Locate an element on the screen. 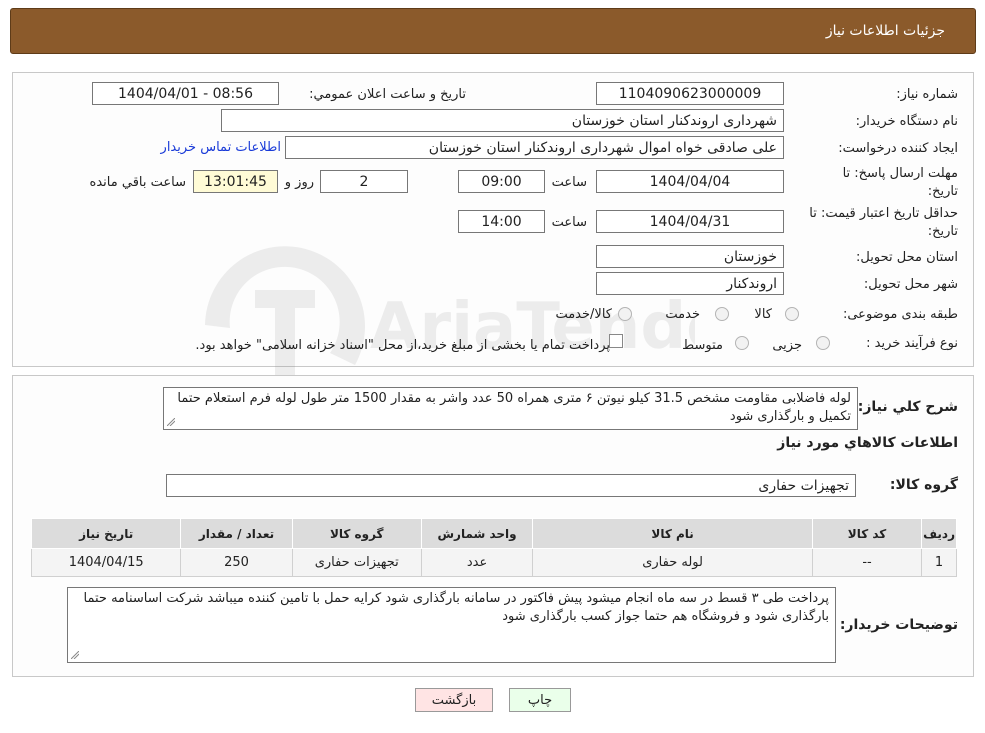 The image size is (985, 733). col-unit: واحد شمارش is located at coordinates (477, 533).